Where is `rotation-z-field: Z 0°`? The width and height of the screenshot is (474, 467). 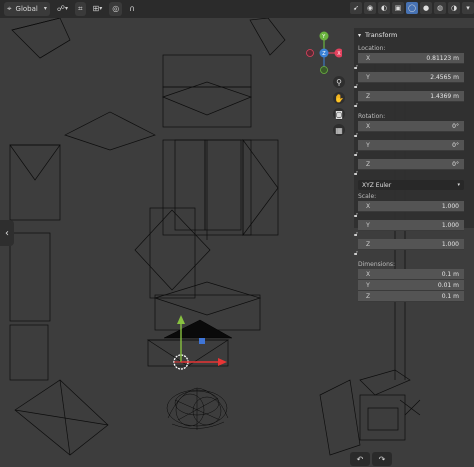
rotation-z-field: Z 0° is located at coordinates (411, 164).